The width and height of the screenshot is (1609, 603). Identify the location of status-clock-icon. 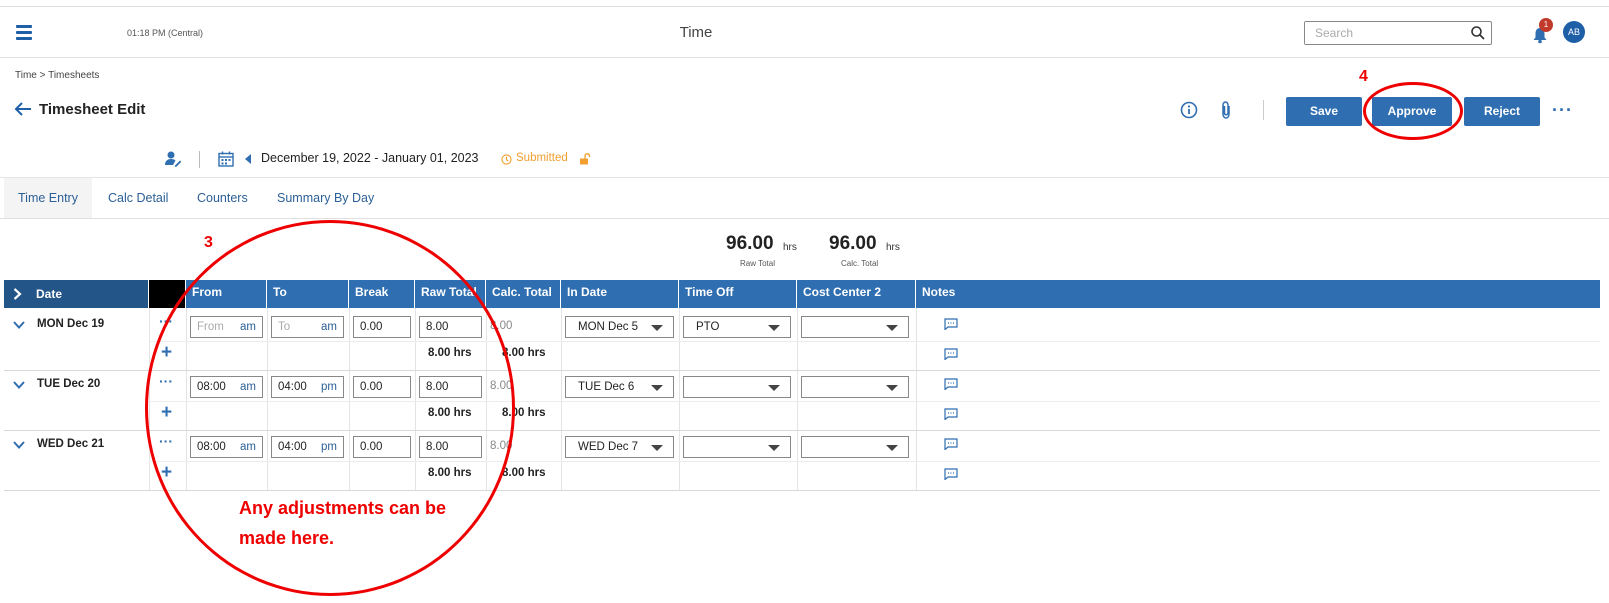
(506, 159).